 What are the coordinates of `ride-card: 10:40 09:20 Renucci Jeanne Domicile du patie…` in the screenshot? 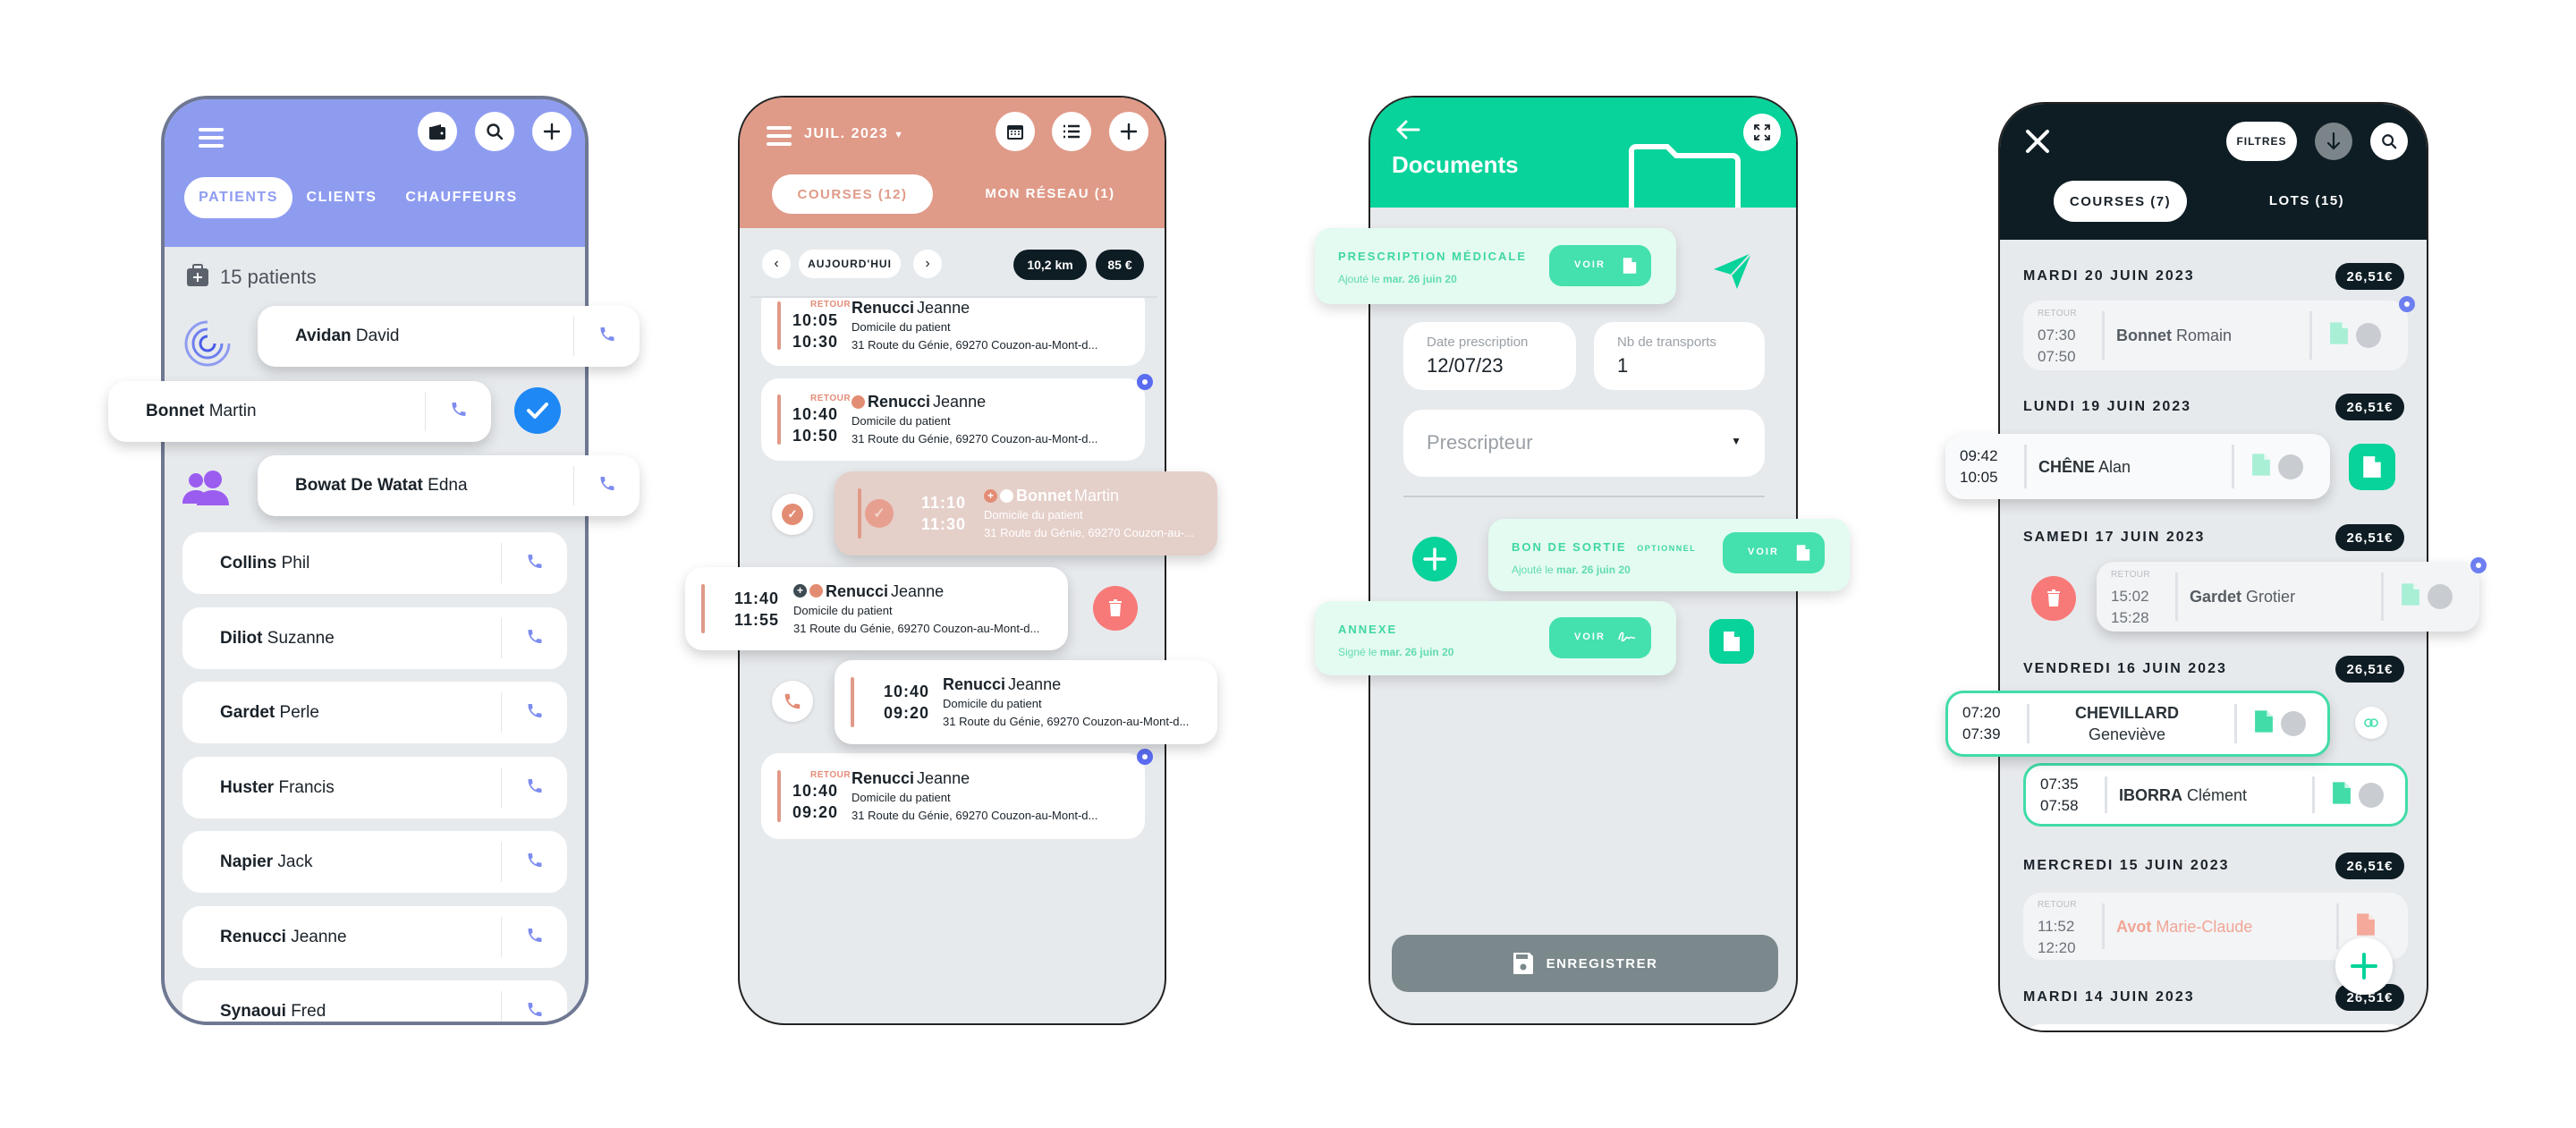 It's located at (1026, 702).